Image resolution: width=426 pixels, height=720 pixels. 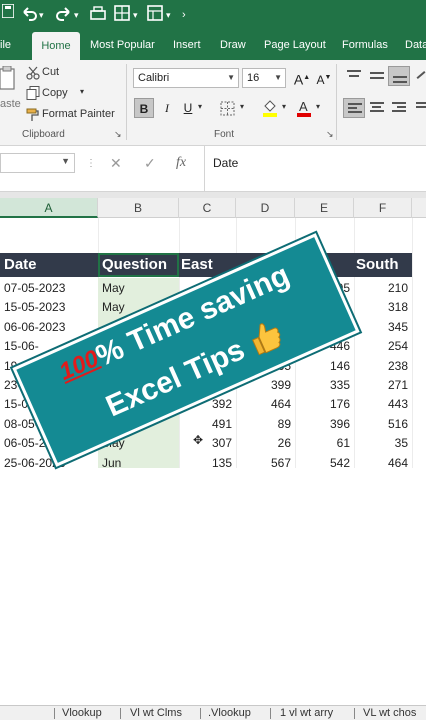 I want to click on borders-dropdown-icon: ▾, so click(x=242, y=106).